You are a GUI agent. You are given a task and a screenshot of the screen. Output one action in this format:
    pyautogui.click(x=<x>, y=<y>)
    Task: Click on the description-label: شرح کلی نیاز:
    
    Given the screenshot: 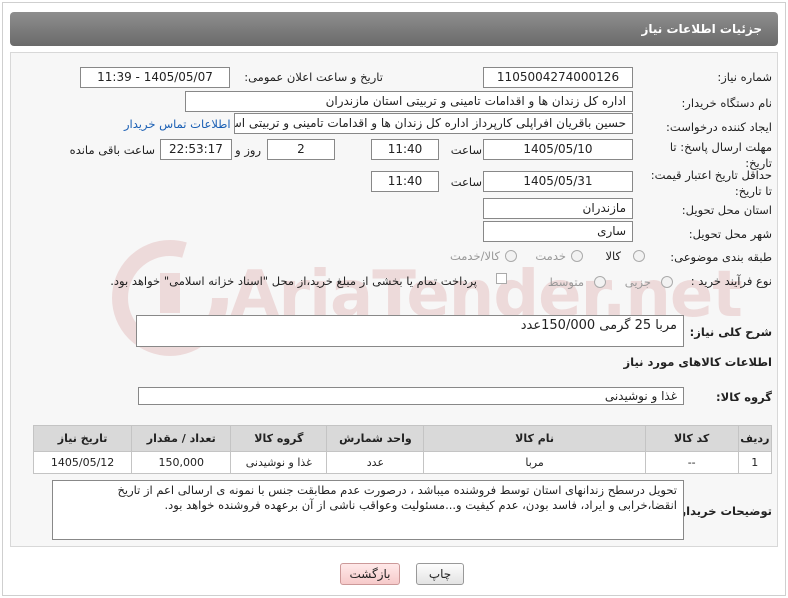 What is the action you would take?
    pyautogui.click(x=730, y=332)
    